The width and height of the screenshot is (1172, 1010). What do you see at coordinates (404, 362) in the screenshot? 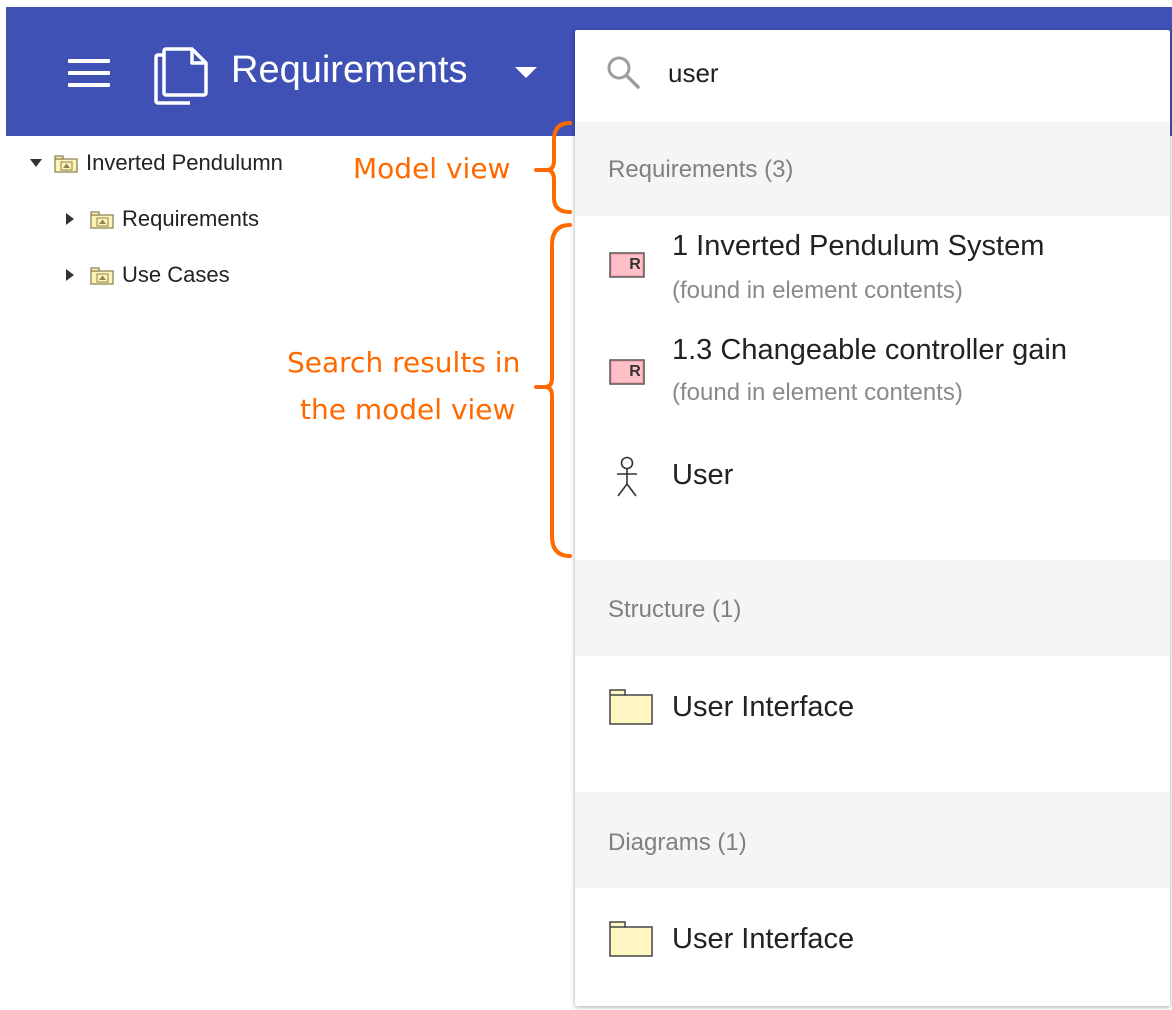
I see `search-results-annotation-line1: Search results in` at bounding box center [404, 362].